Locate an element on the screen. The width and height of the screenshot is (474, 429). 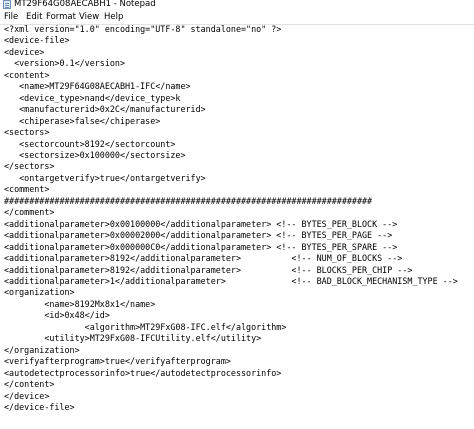
notepad-app-icon is located at coordinates (7, 4).